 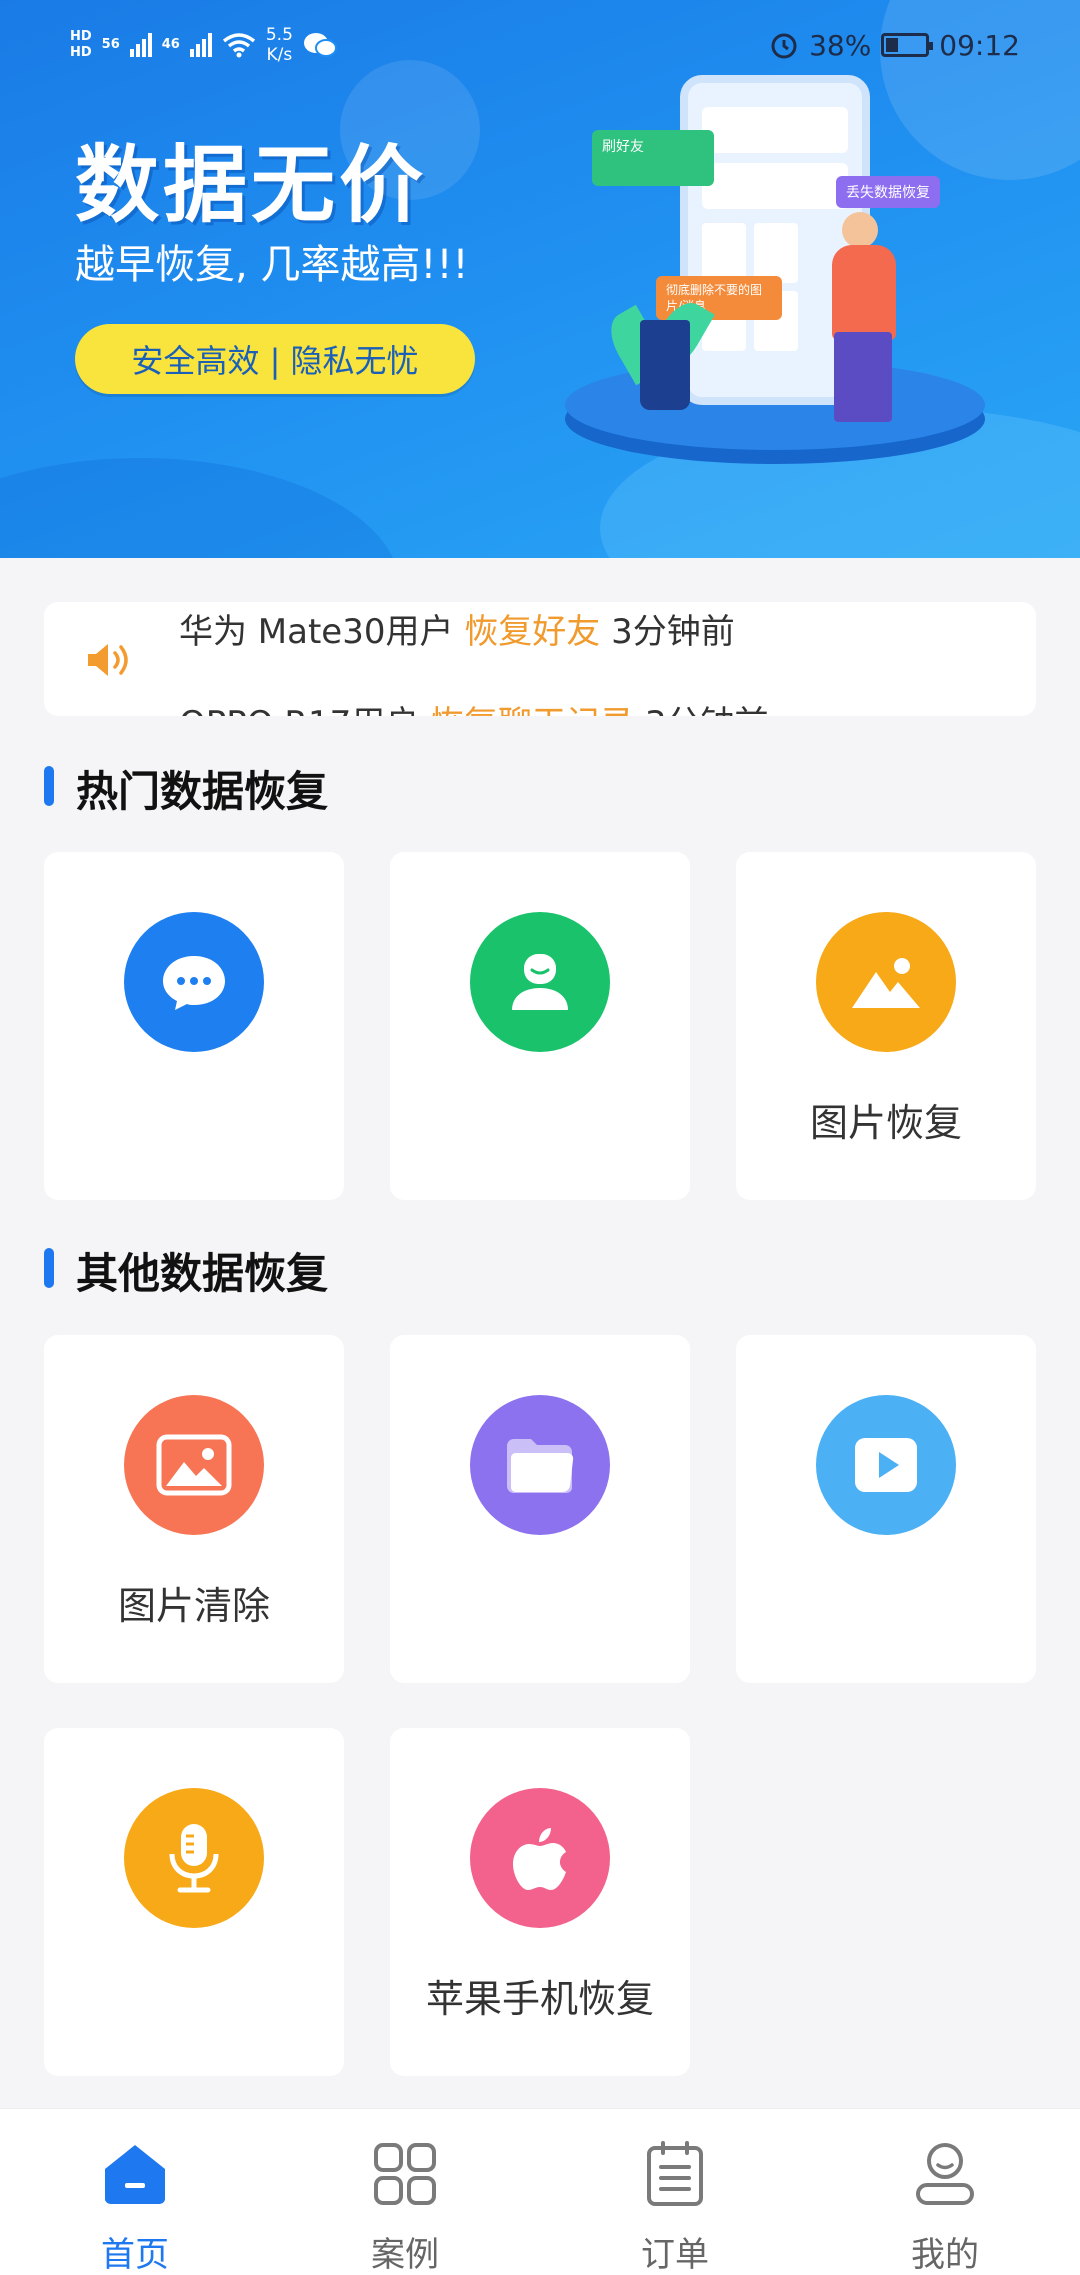 What do you see at coordinates (945, 2174) in the screenshot?
I see `user-icon` at bounding box center [945, 2174].